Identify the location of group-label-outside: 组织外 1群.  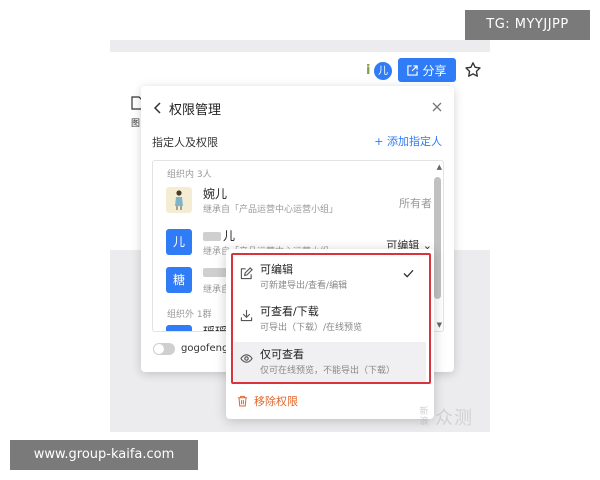
(189, 315).